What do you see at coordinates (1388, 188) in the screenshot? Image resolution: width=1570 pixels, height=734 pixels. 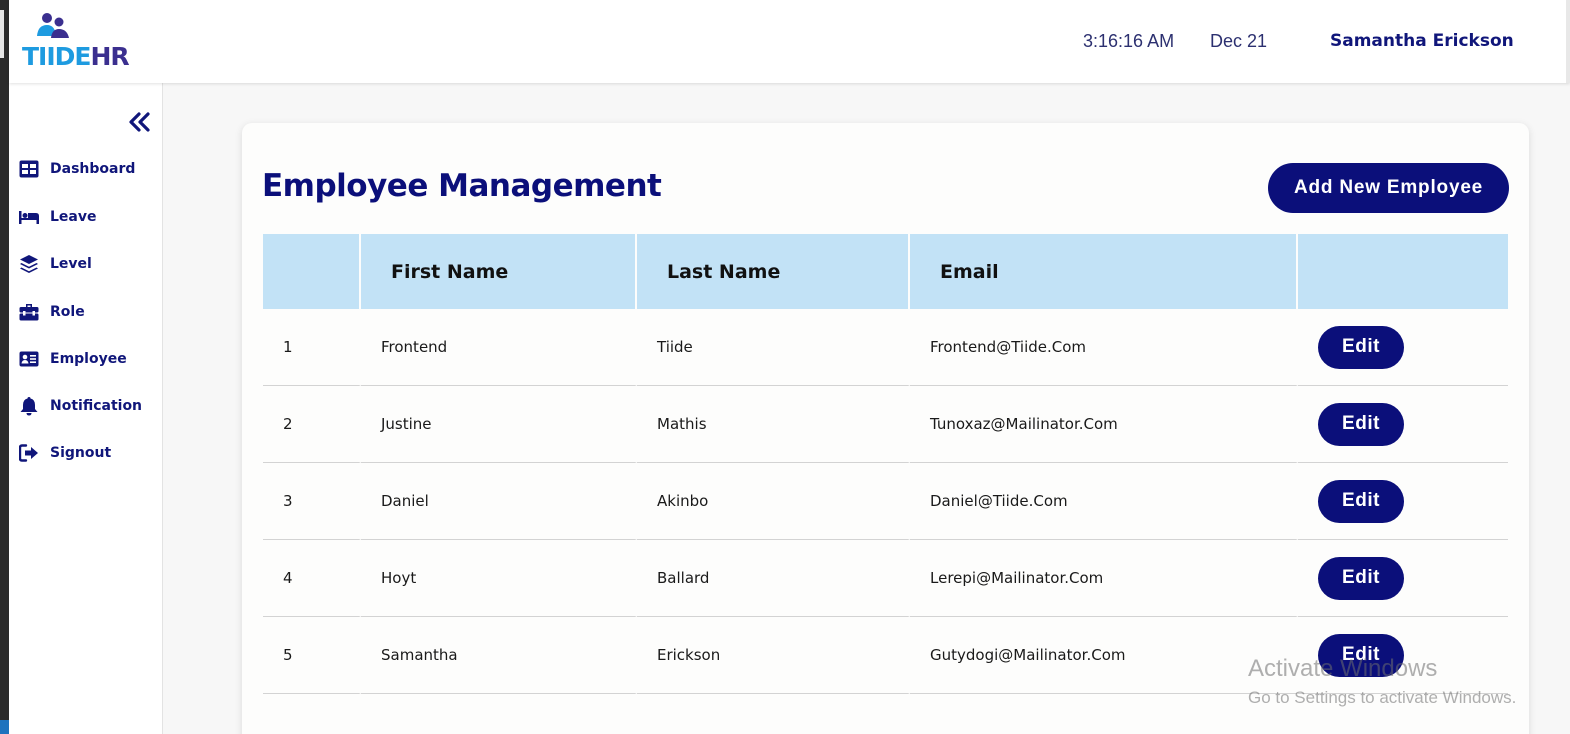 I see `add-new-employee-button: Add New Employee` at bounding box center [1388, 188].